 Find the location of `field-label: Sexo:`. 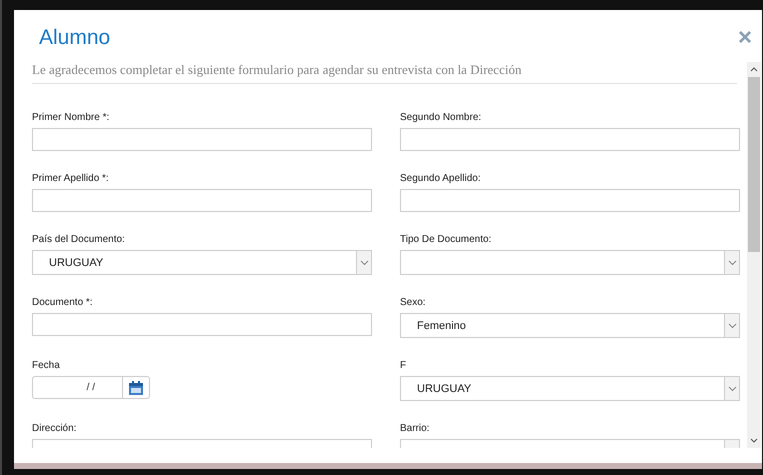

field-label: Sexo: is located at coordinates (413, 303).